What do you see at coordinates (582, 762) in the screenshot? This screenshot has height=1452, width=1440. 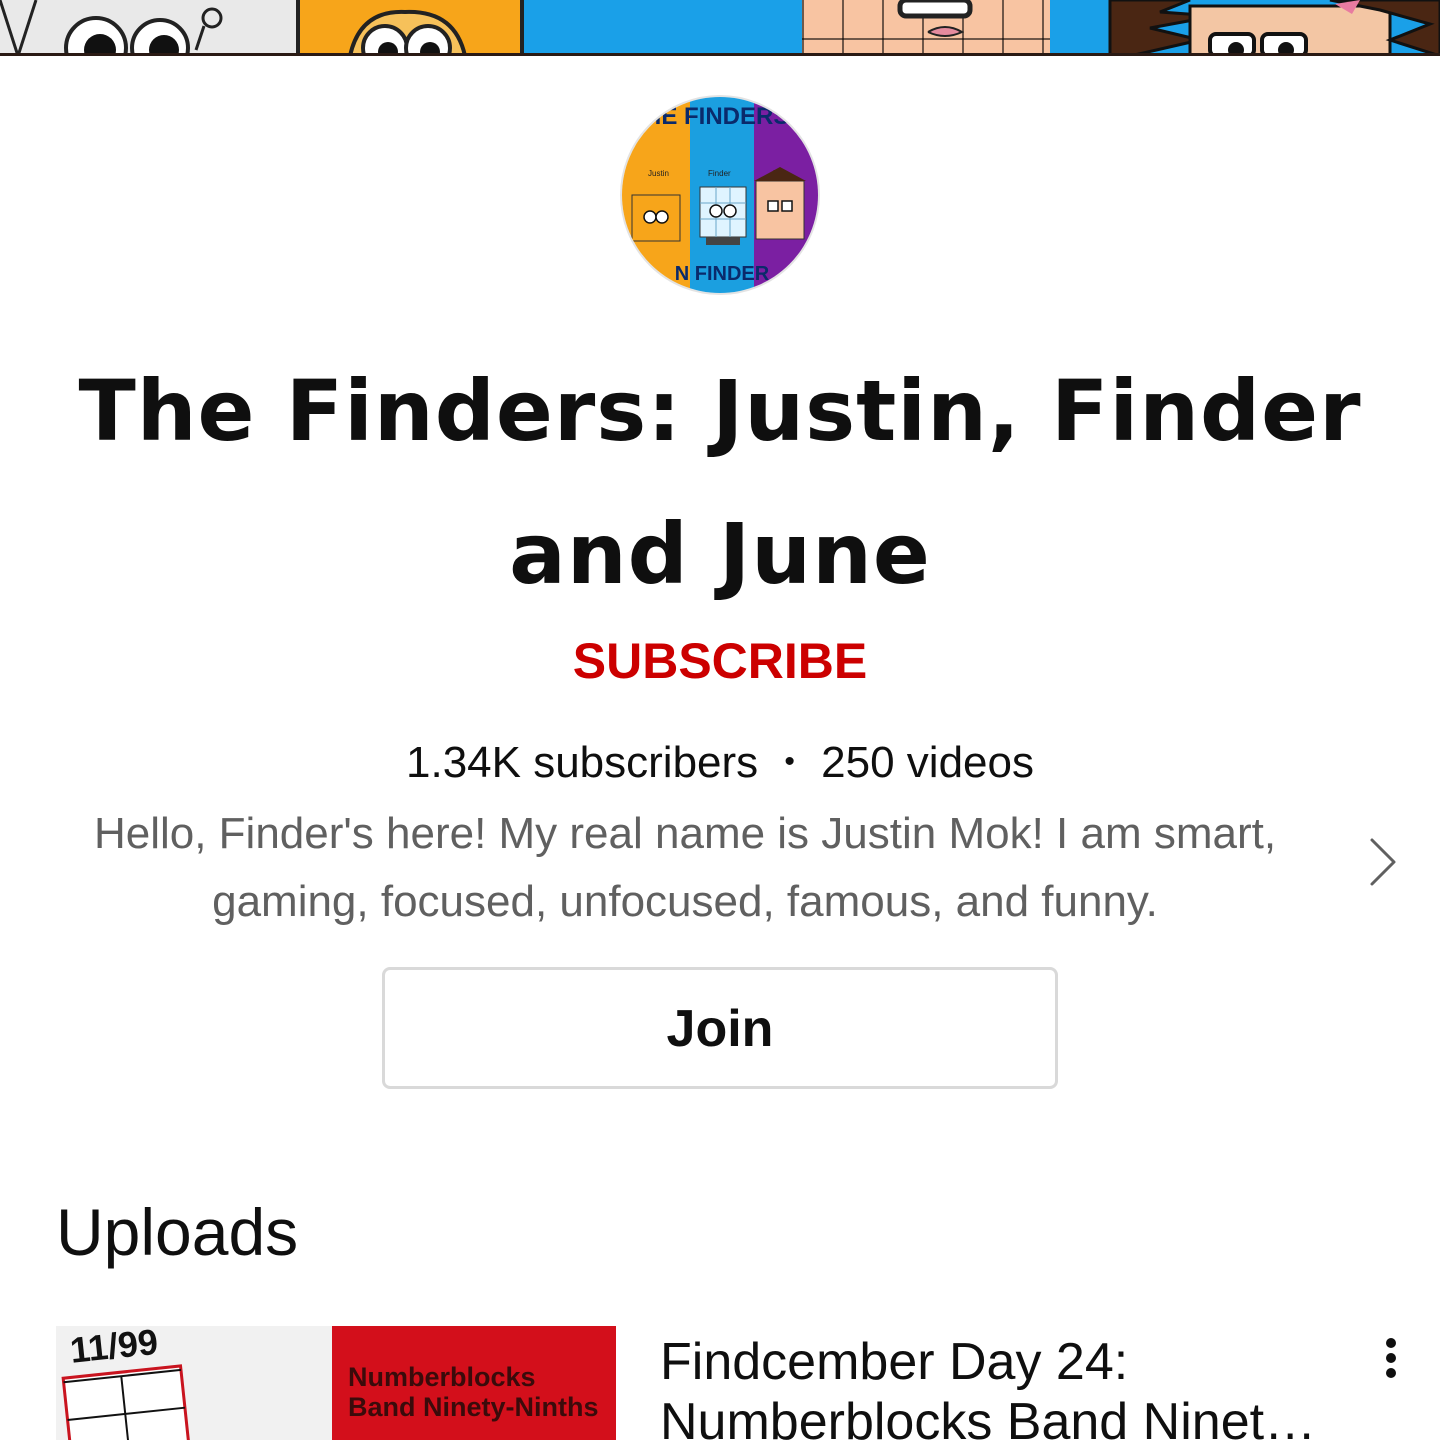 I see `subscriber-count: 1.34K subscribers` at bounding box center [582, 762].